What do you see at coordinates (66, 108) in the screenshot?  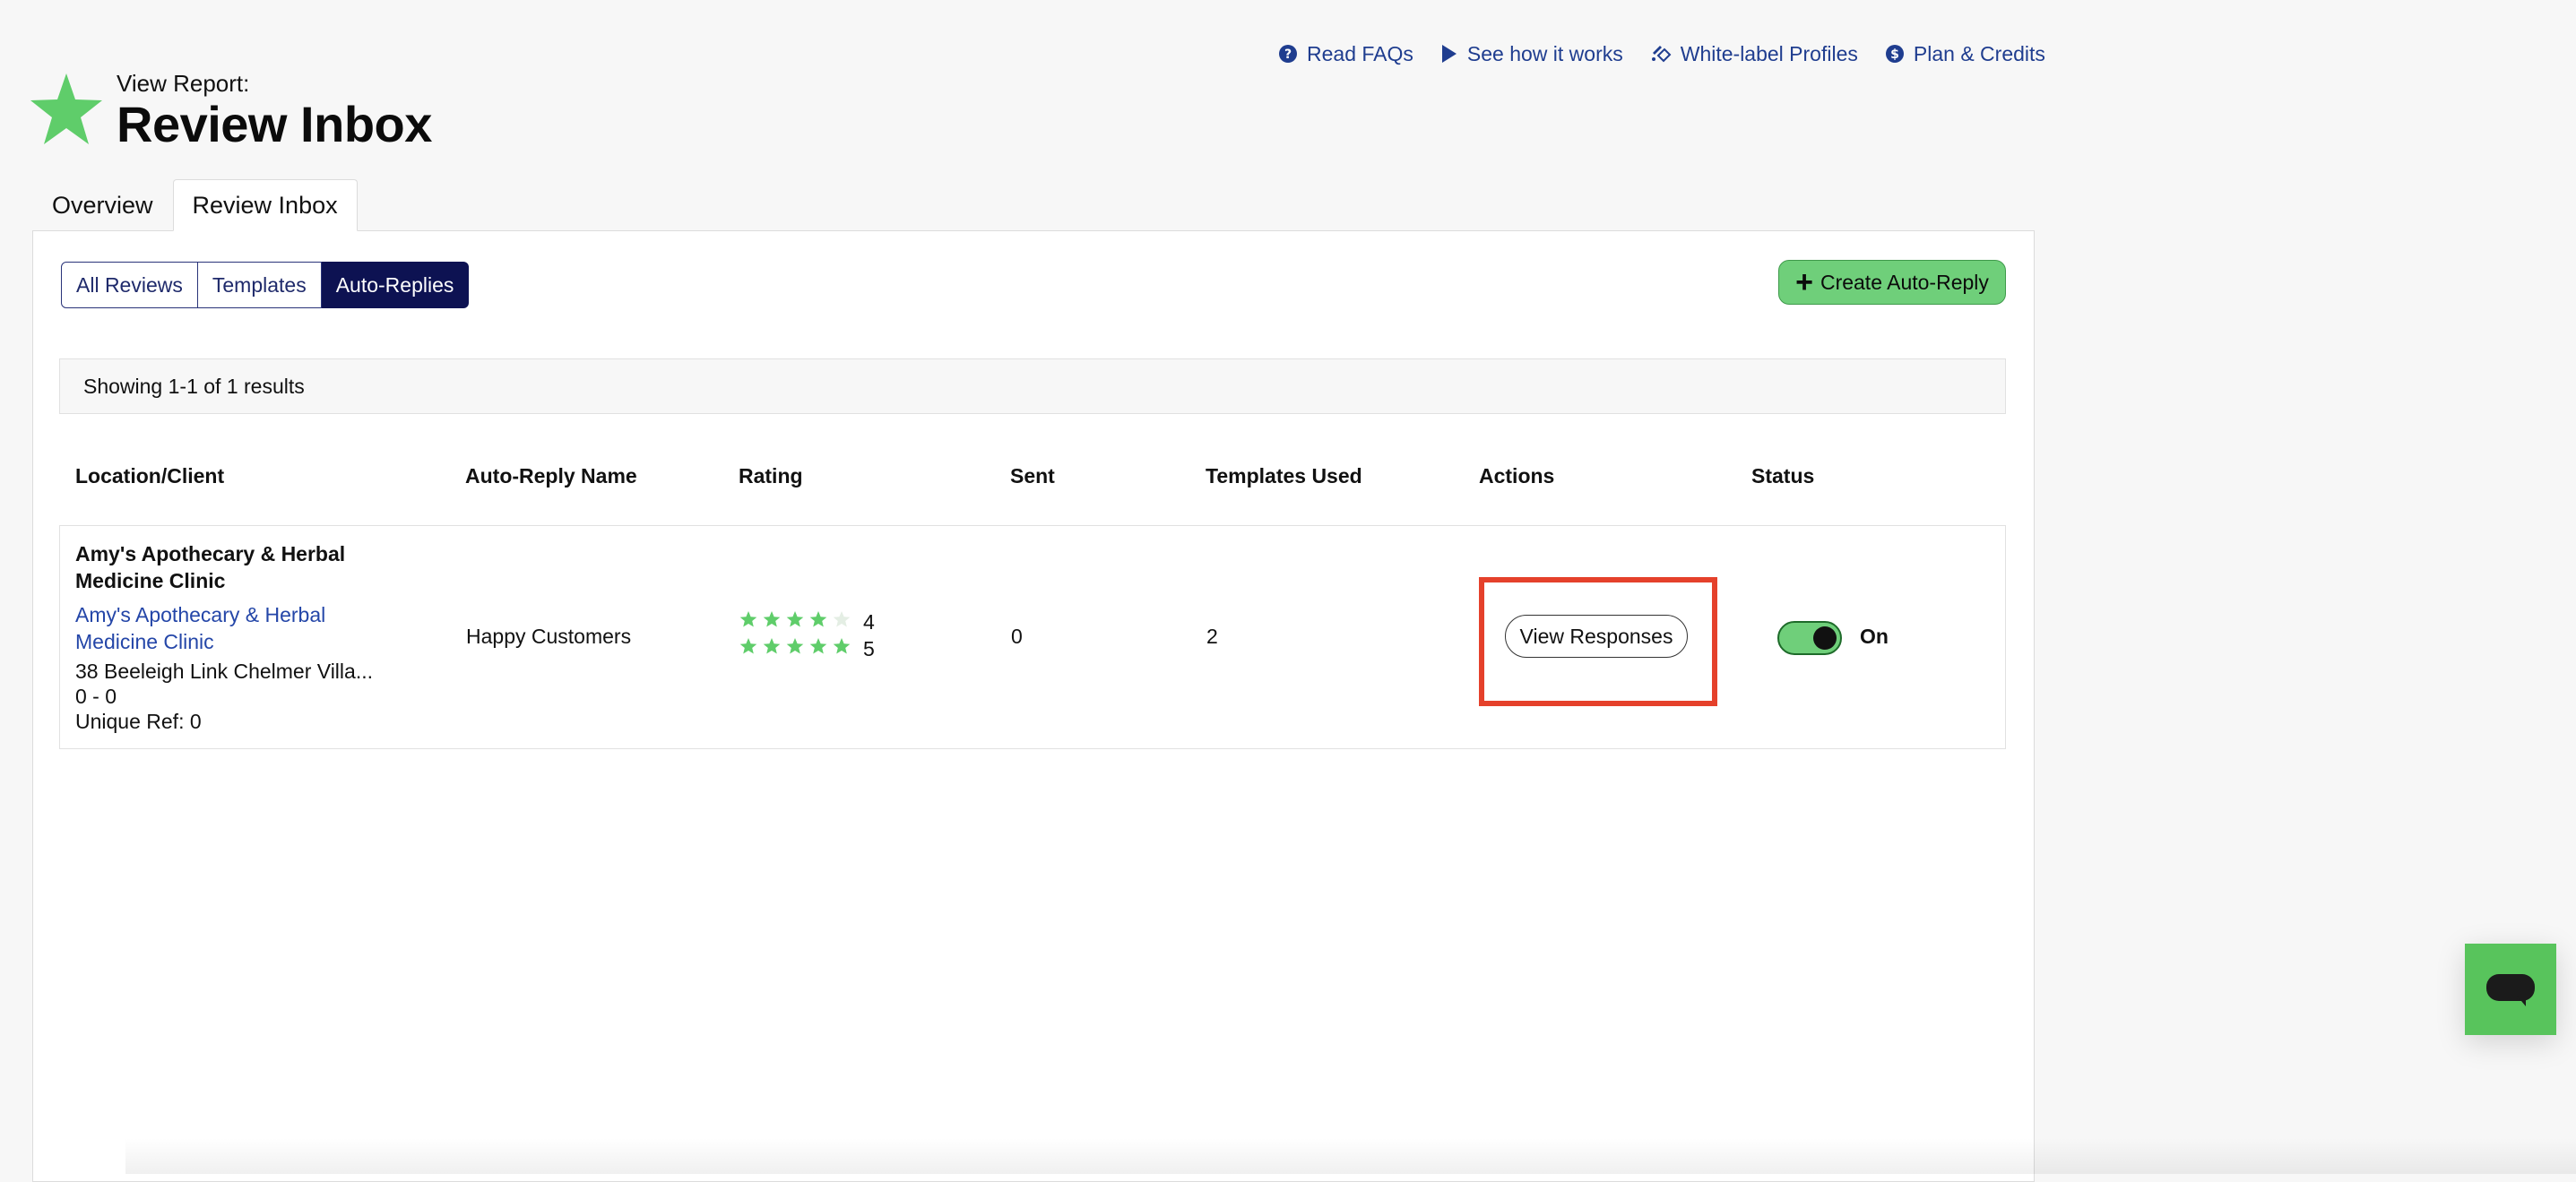 I see `star-icon` at bounding box center [66, 108].